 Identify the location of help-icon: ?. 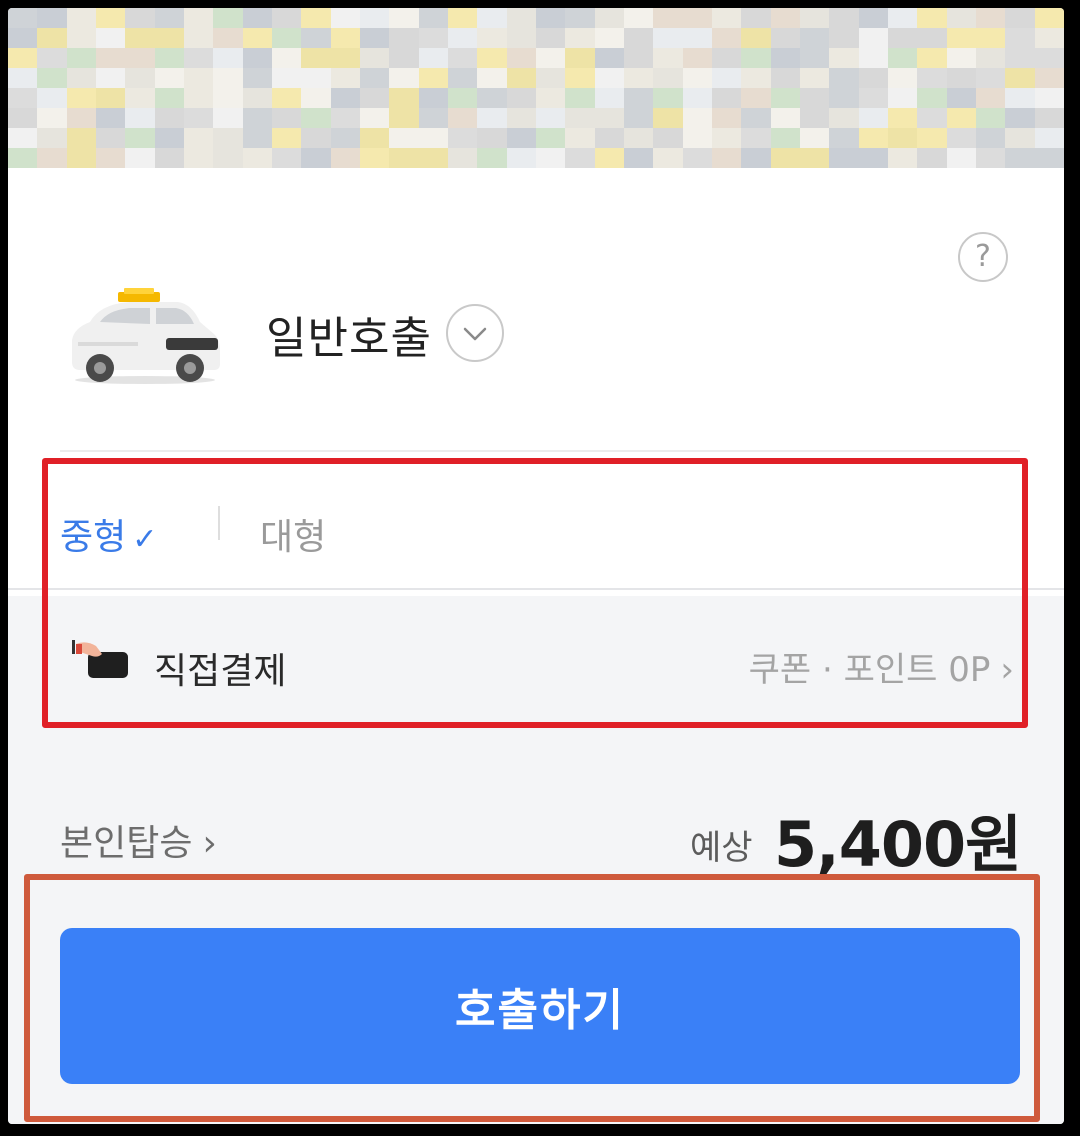
(983, 257).